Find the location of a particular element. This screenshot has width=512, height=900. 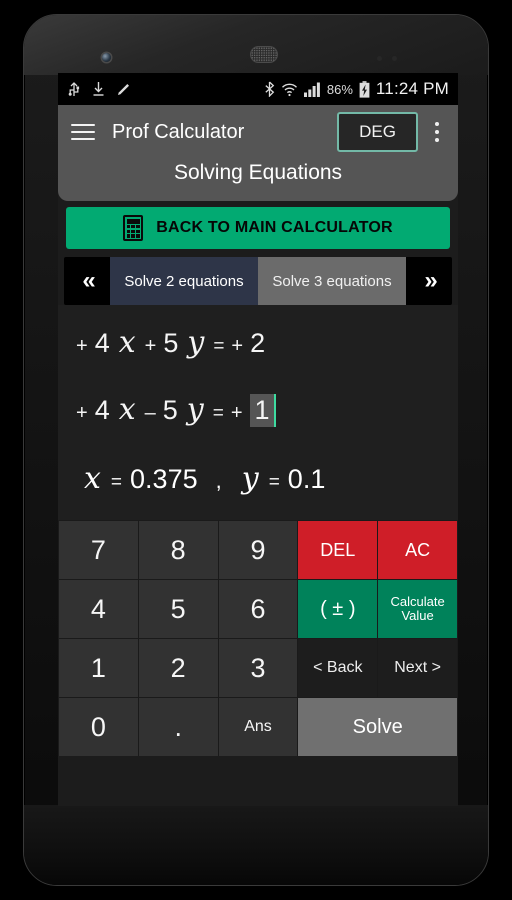

key-0: 0 is located at coordinates (98, 727).